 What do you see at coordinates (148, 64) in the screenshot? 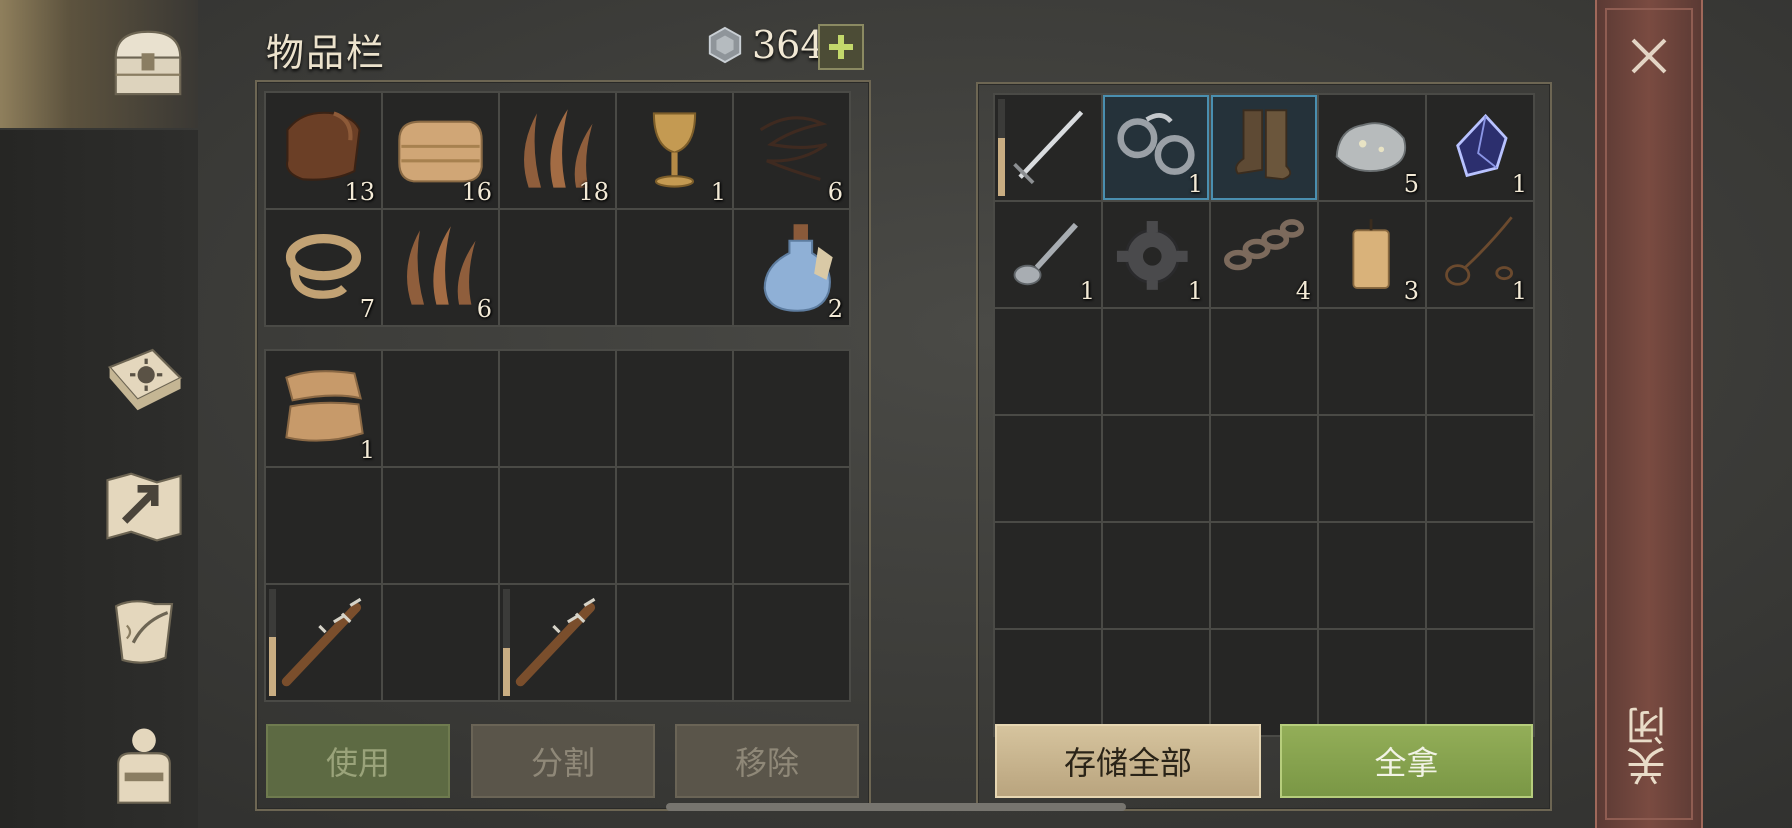
I see `chest-icon` at bounding box center [148, 64].